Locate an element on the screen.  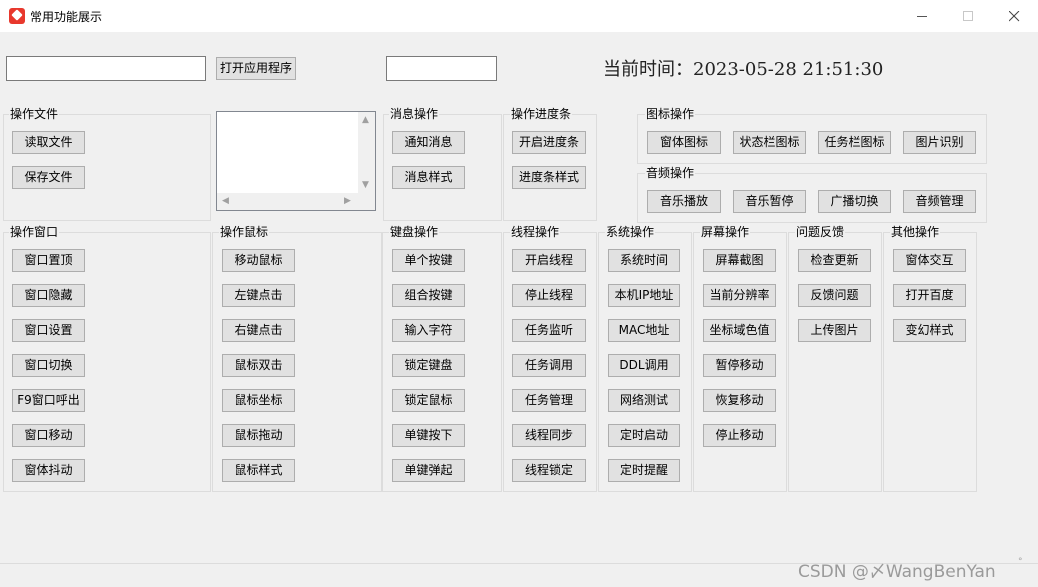
group-audio-title: 音频操作 is located at coordinates (670, 173).